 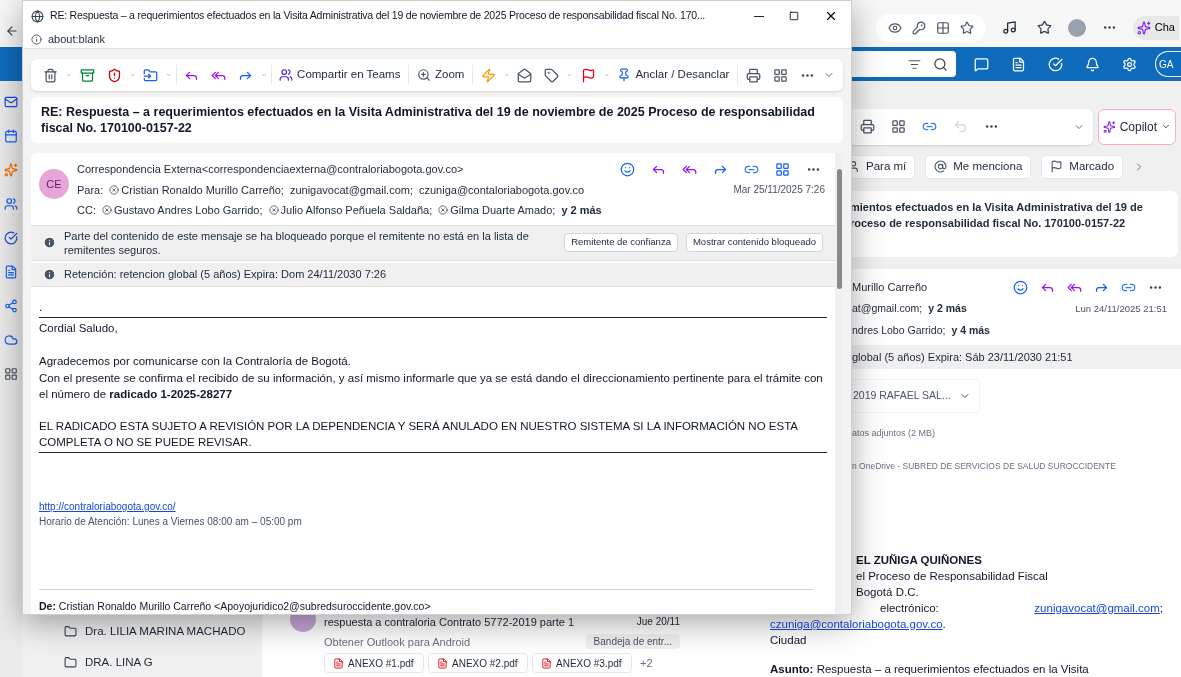 I want to click on star-icon, so click(x=966, y=27).